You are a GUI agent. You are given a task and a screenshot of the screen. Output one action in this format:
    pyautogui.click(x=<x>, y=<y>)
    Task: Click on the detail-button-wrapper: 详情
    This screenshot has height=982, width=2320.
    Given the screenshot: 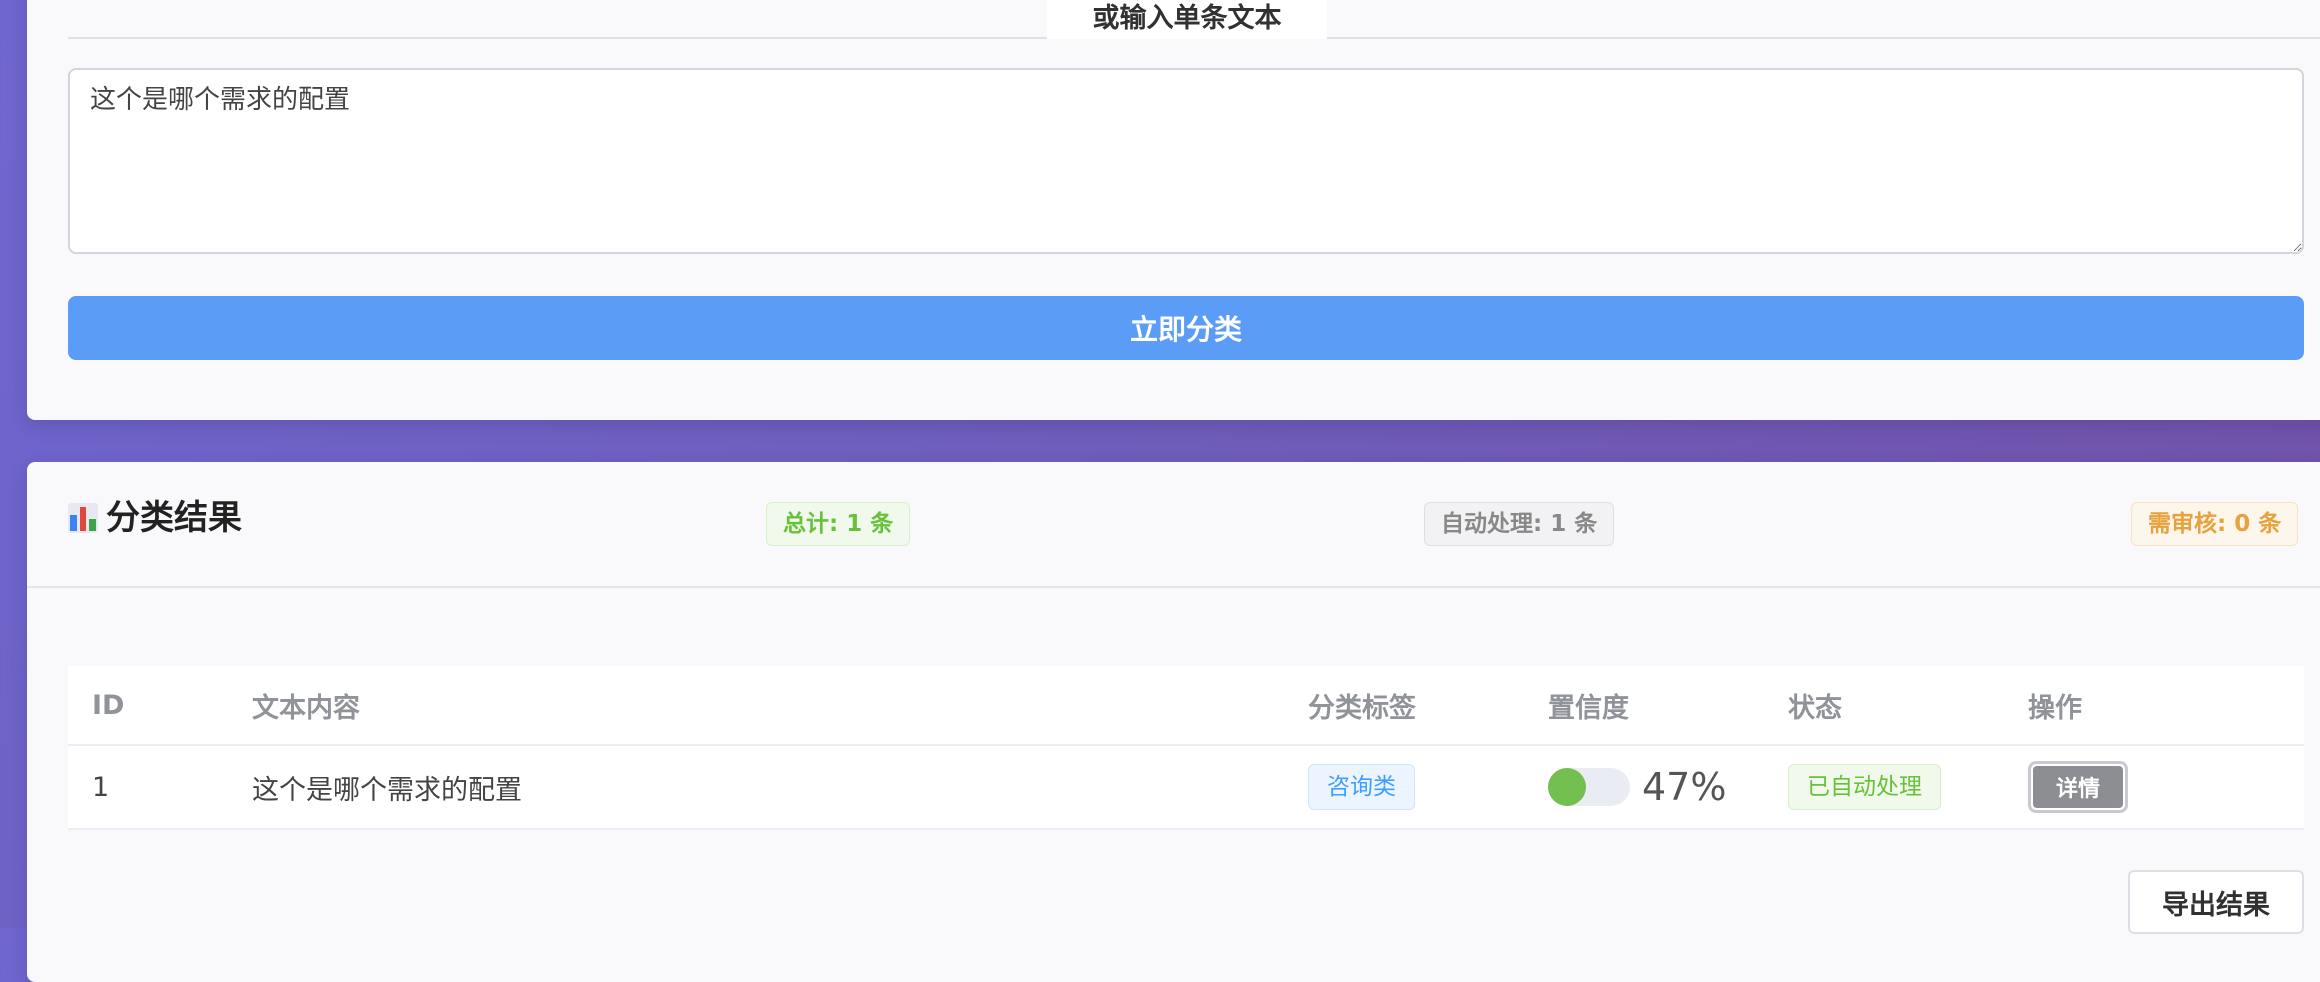 What is the action you would take?
    pyautogui.click(x=2078, y=787)
    